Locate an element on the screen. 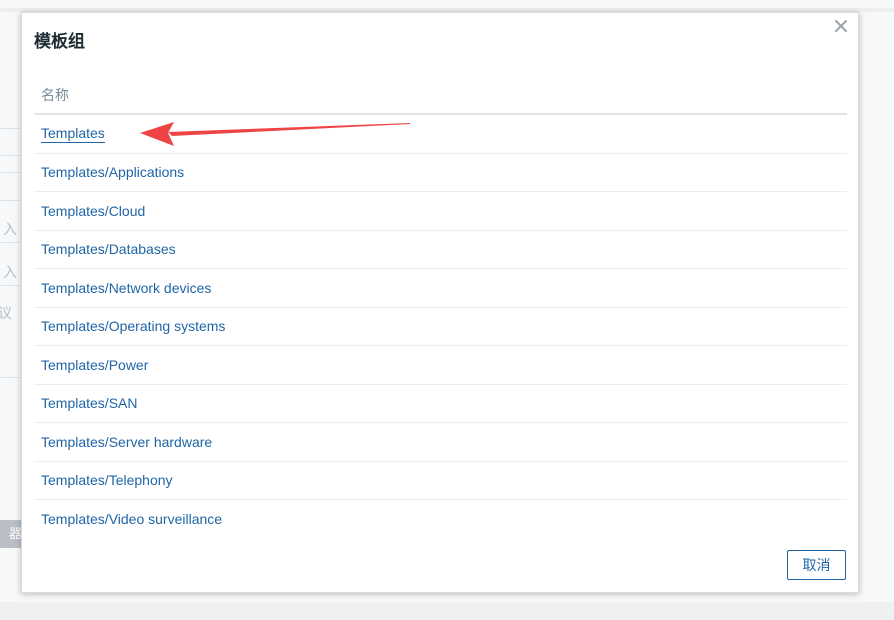 Image resolution: width=894 pixels, height=620 pixels. dialog-title: 模板组 is located at coordinates (59, 41).